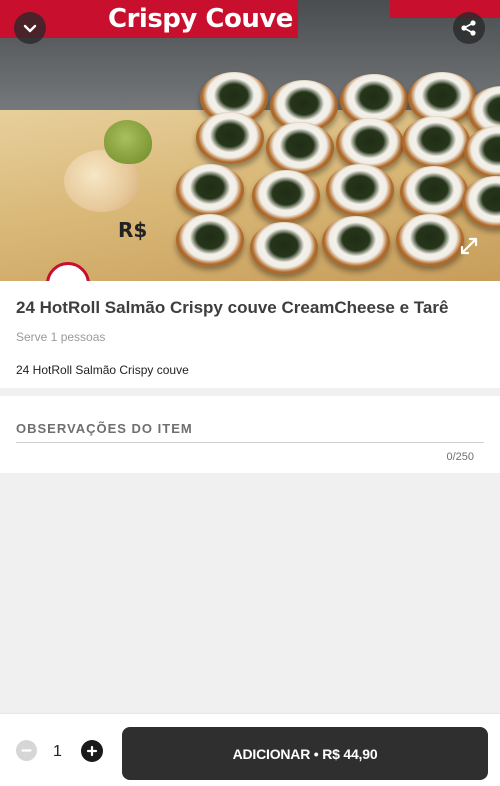  I want to click on minus-icon, so click(26, 750).